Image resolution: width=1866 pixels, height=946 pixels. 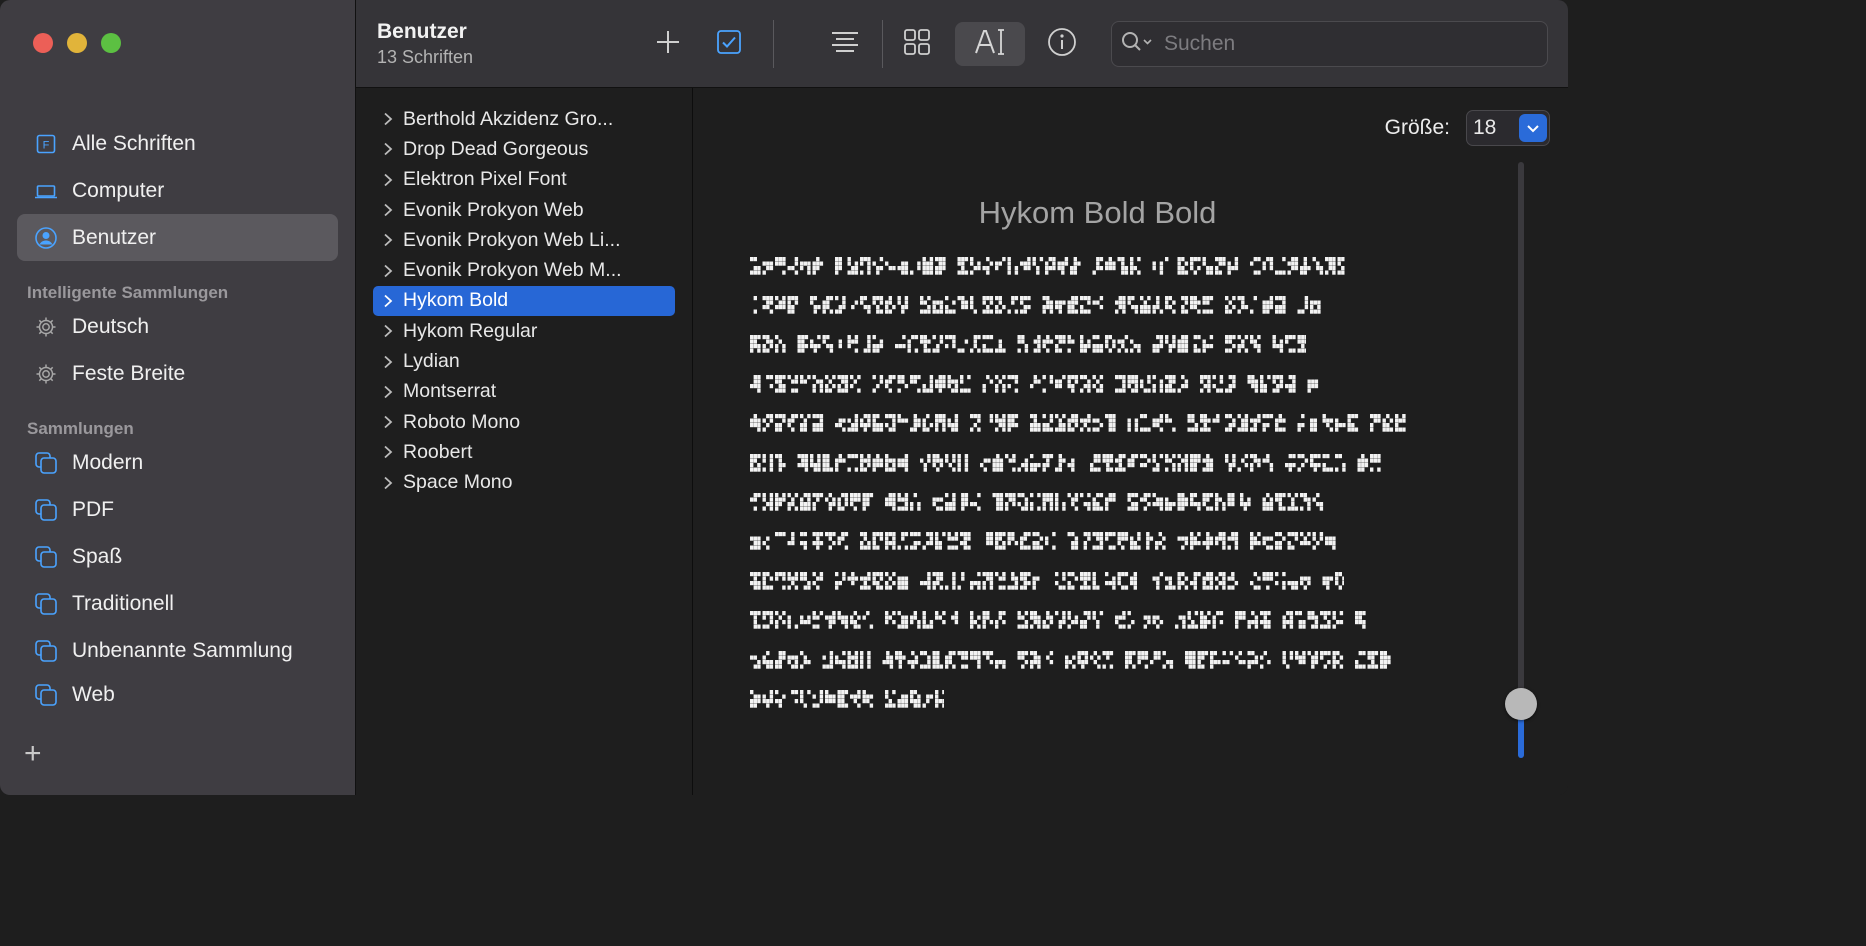 I want to click on toolbar-title: Benutzer, so click(x=422, y=31).